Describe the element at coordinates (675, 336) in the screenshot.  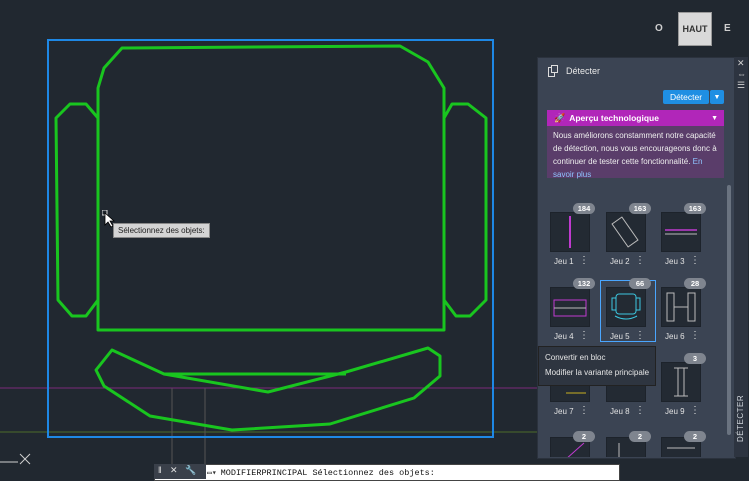
I see `set-label: Jeu 6` at that location.